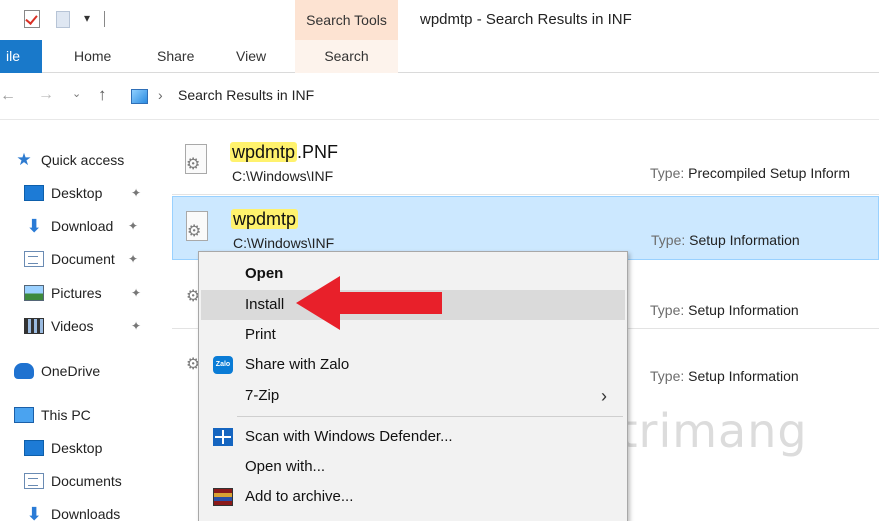  I want to click on sidebar-item-downloads-pc: ⬇ Downloads, so click(72, 510).